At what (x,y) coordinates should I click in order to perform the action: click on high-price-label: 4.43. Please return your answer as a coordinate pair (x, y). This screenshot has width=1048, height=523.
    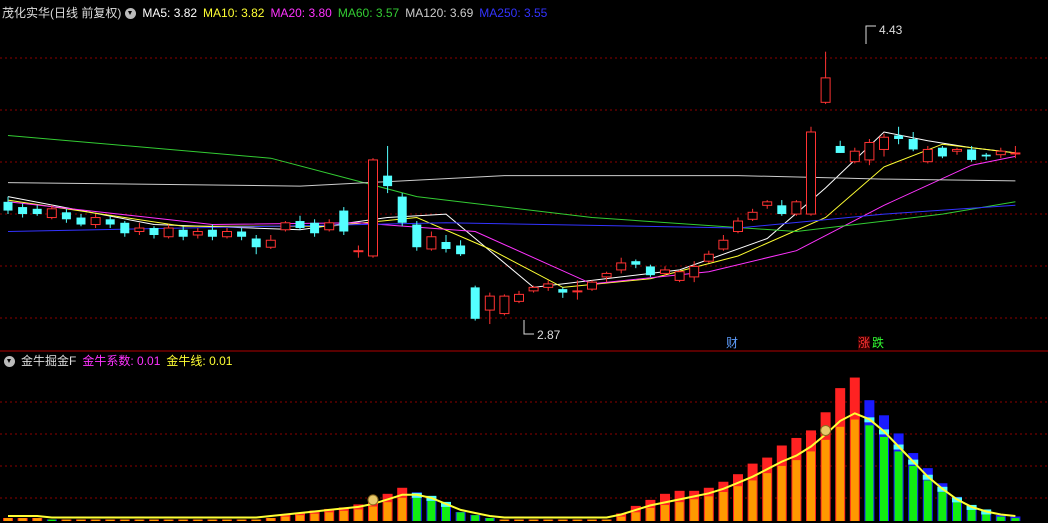
    Looking at the image, I should click on (891, 30).